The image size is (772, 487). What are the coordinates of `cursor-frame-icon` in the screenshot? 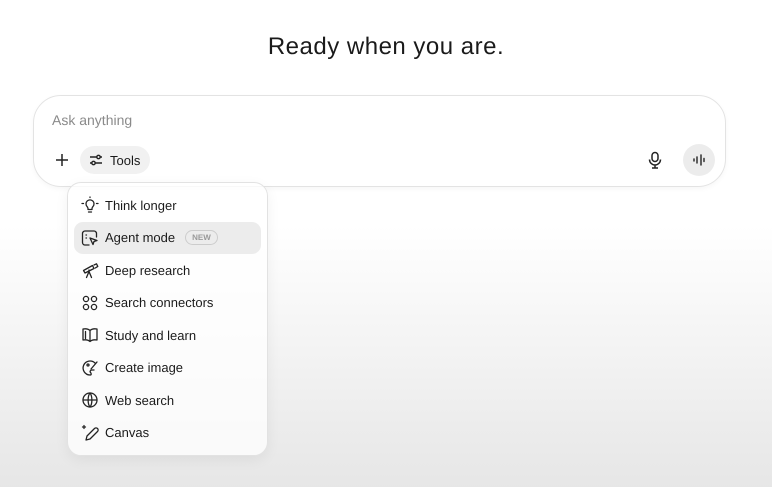 It's located at (90, 237).